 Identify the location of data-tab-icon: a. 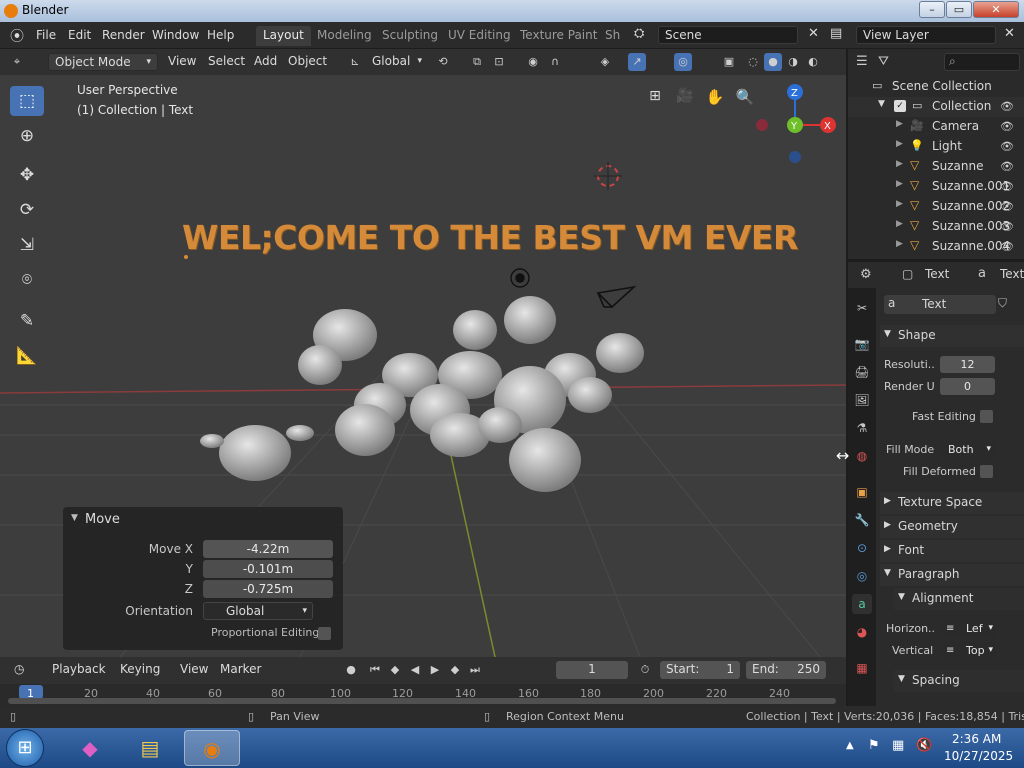
(862, 604).